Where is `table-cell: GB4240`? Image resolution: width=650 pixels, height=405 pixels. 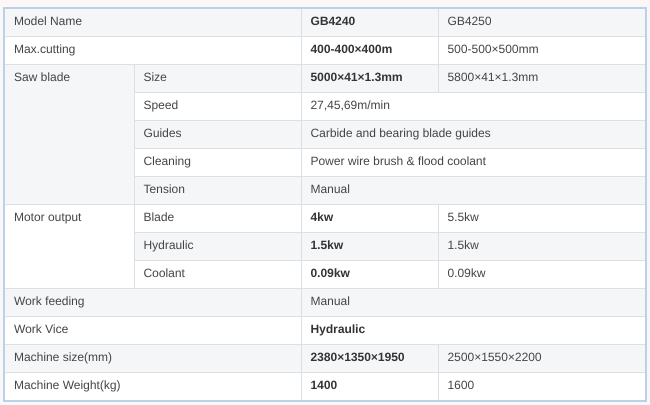 table-cell: GB4240 is located at coordinates (369, 22).